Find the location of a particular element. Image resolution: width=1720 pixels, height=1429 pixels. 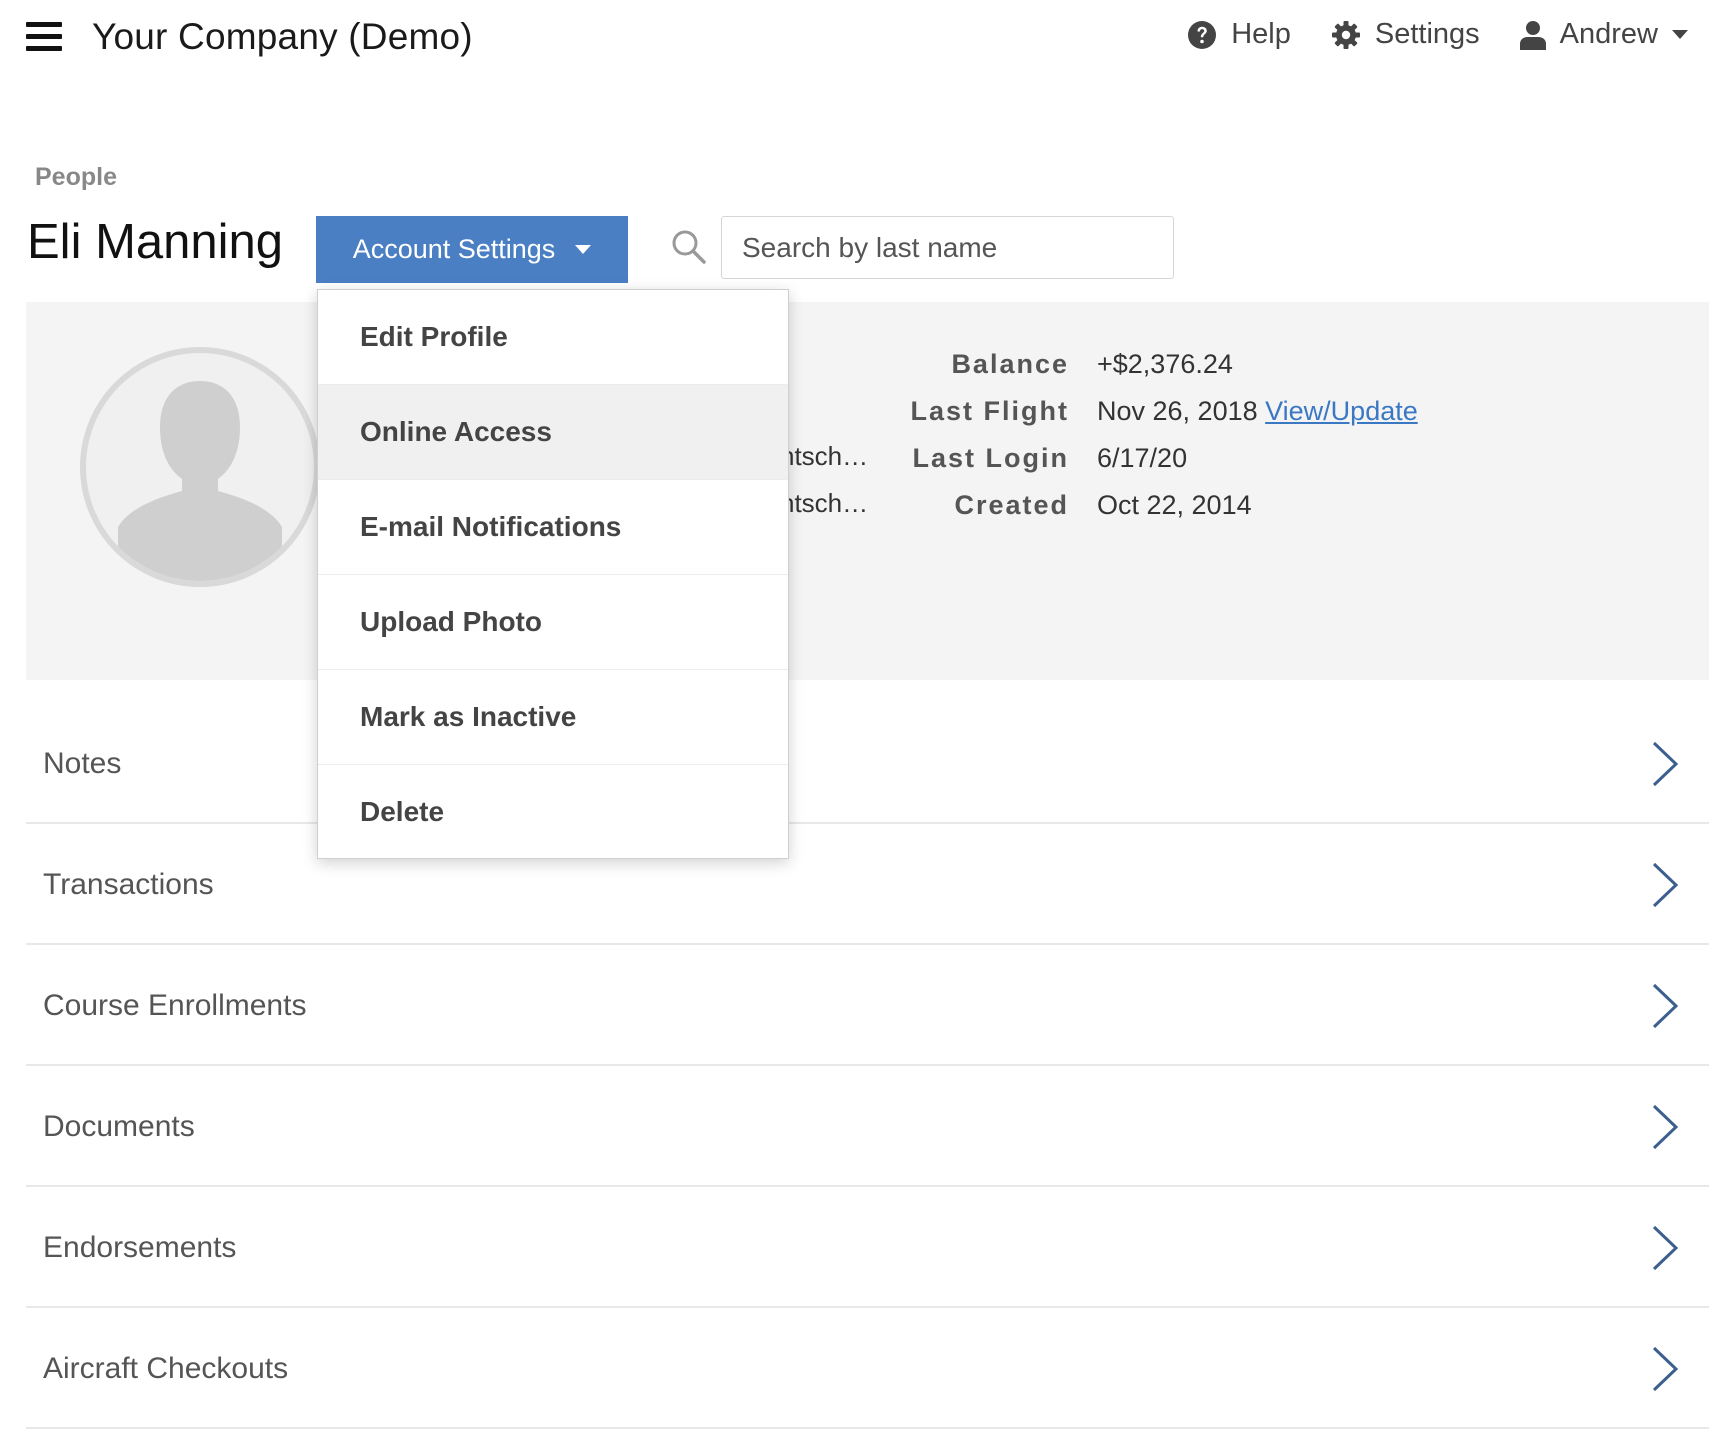

created-label: Created is located at coordinates (1011, 505).